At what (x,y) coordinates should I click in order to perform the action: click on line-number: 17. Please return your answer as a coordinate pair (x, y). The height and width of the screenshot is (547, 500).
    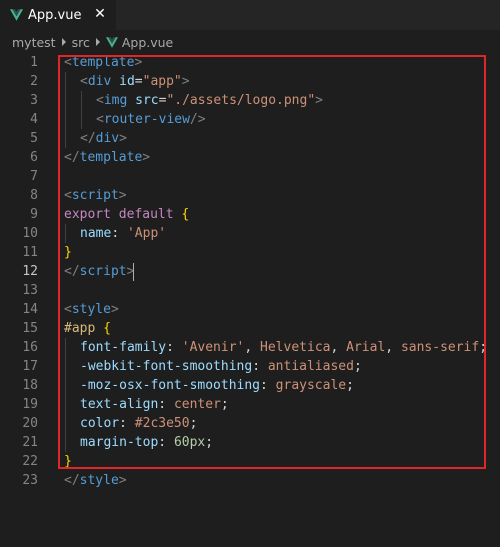
    Looking at the image, I should click on (30, 366).